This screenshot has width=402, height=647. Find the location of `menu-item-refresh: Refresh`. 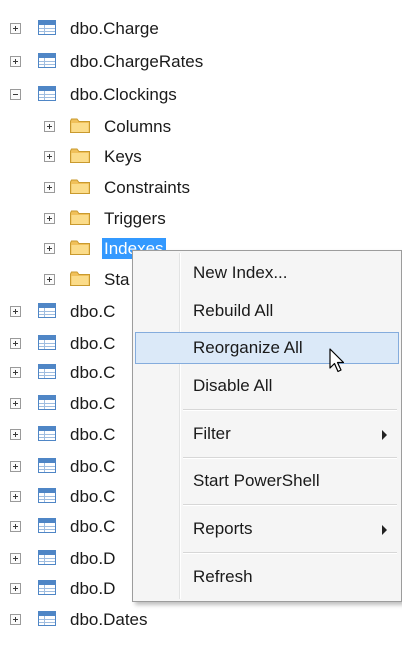

menu-item-refresh: Refresh is located at coordinates (267, 577).